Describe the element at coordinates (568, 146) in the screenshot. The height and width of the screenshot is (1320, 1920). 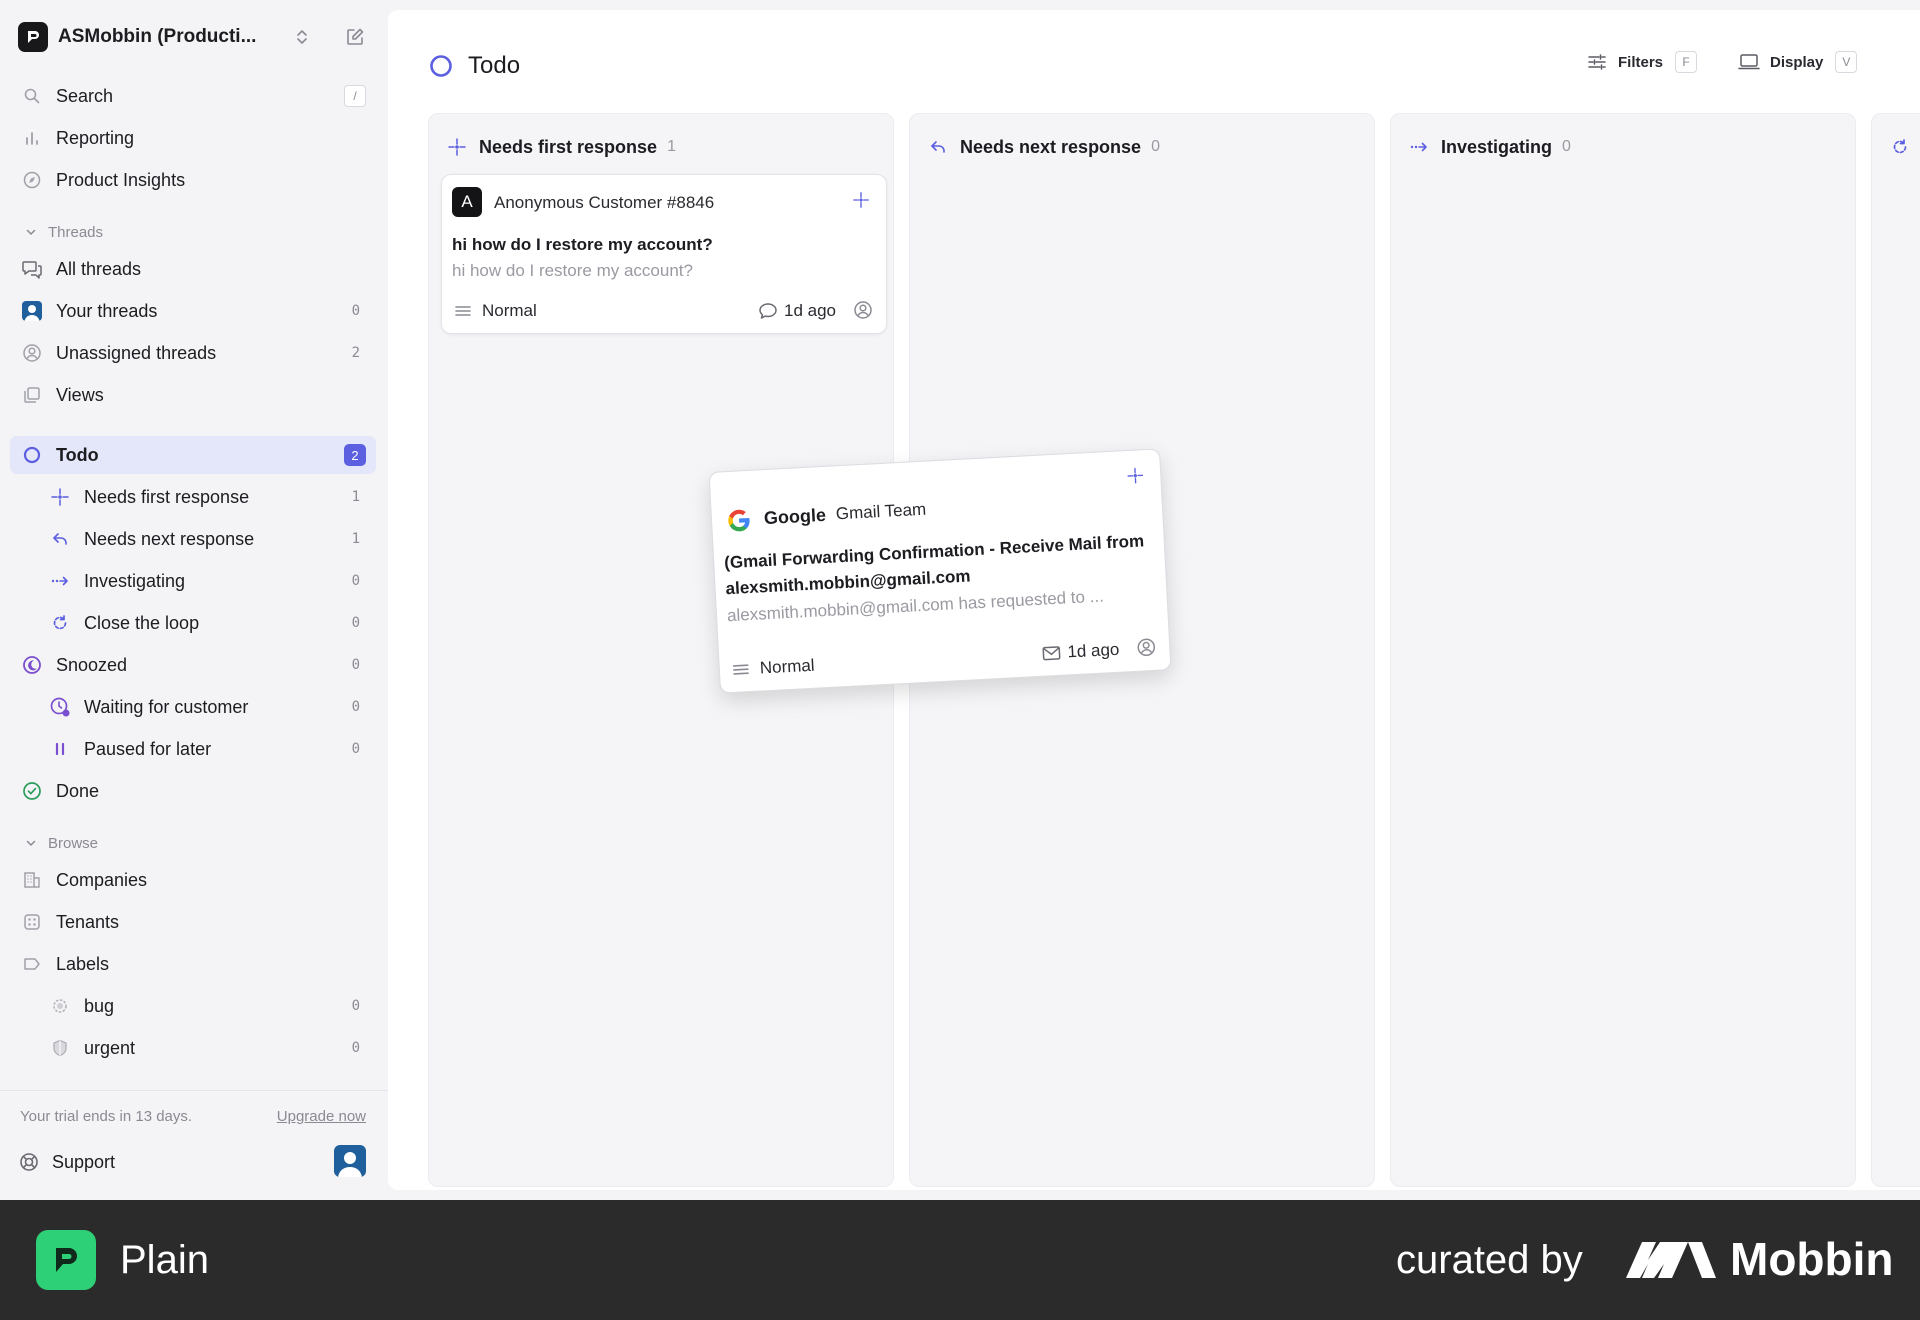
I see `column-title: Needs first response` at that location.